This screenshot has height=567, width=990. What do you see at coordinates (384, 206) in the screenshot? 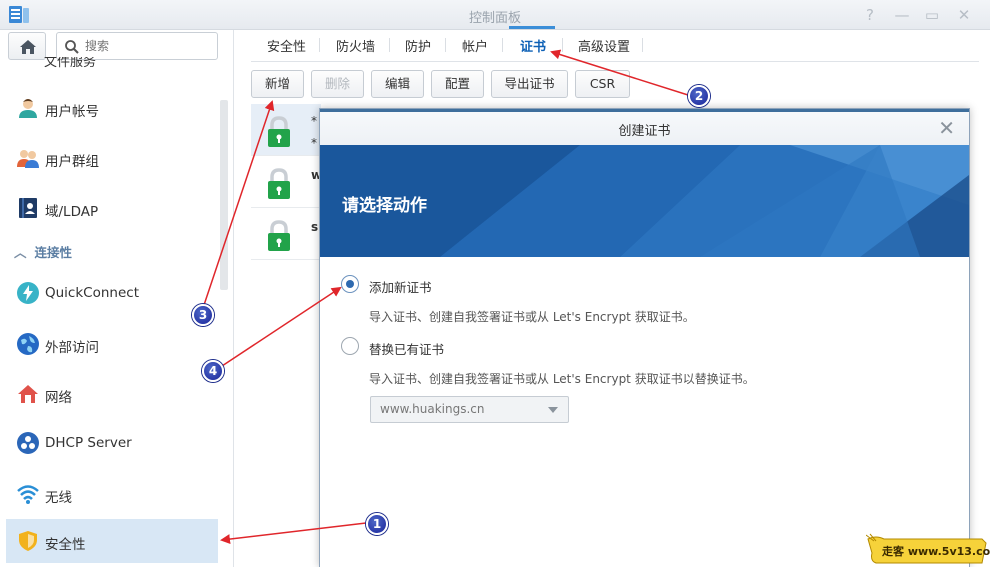
I see `banner-title: 请选择动作` at bounding box center [384, 206].